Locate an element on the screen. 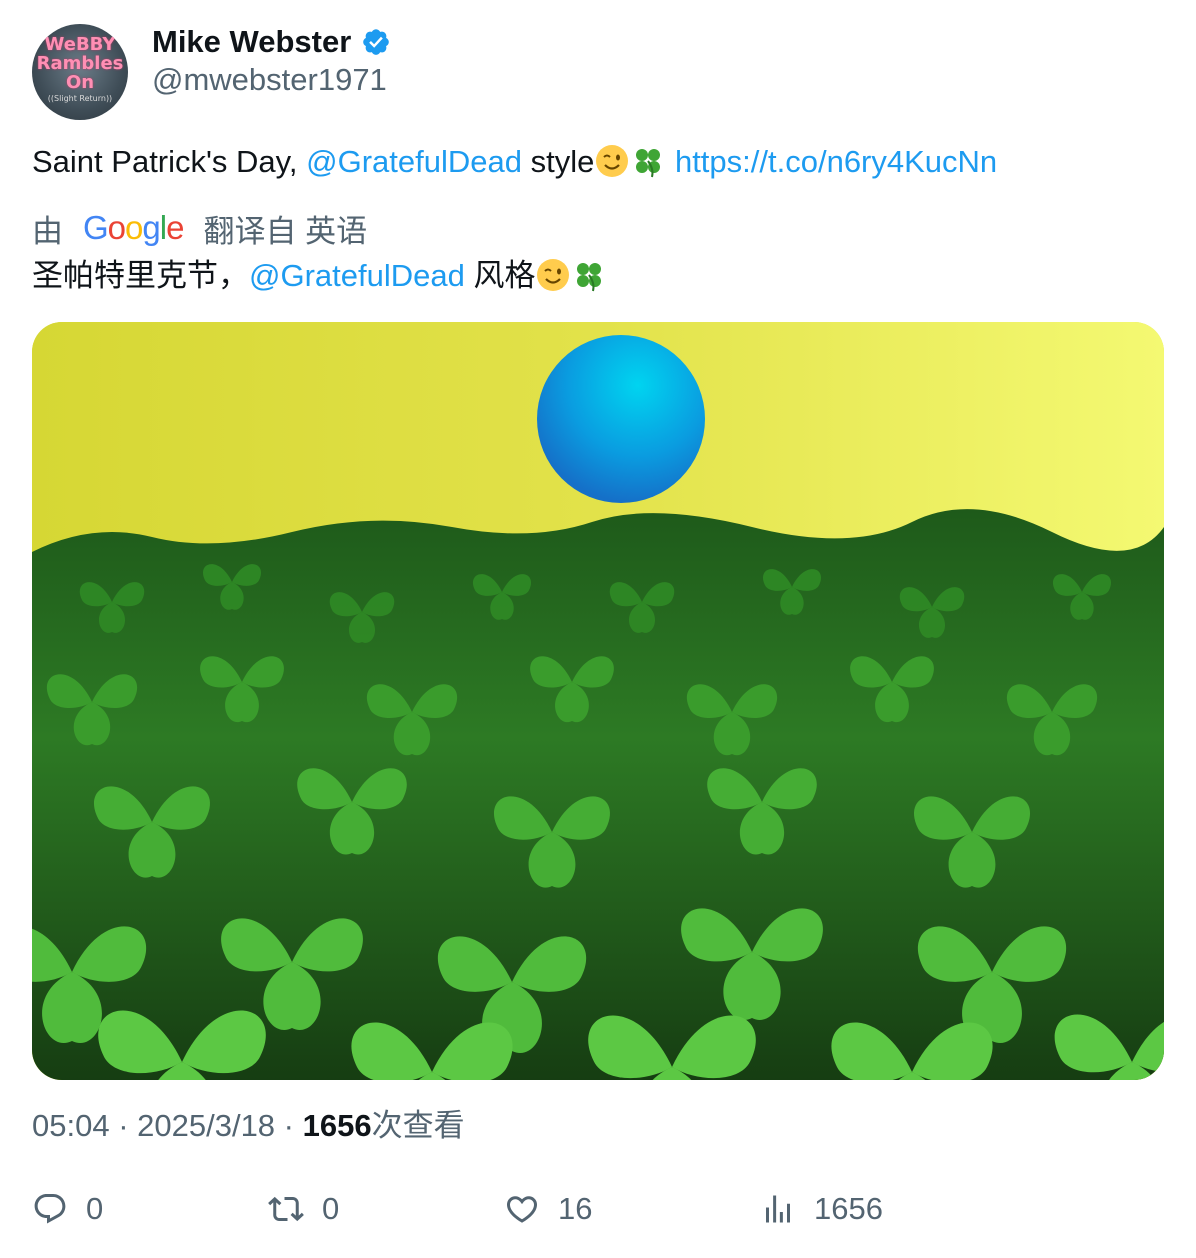  translated-by-label: 由 is located at coordinates (47, 231).